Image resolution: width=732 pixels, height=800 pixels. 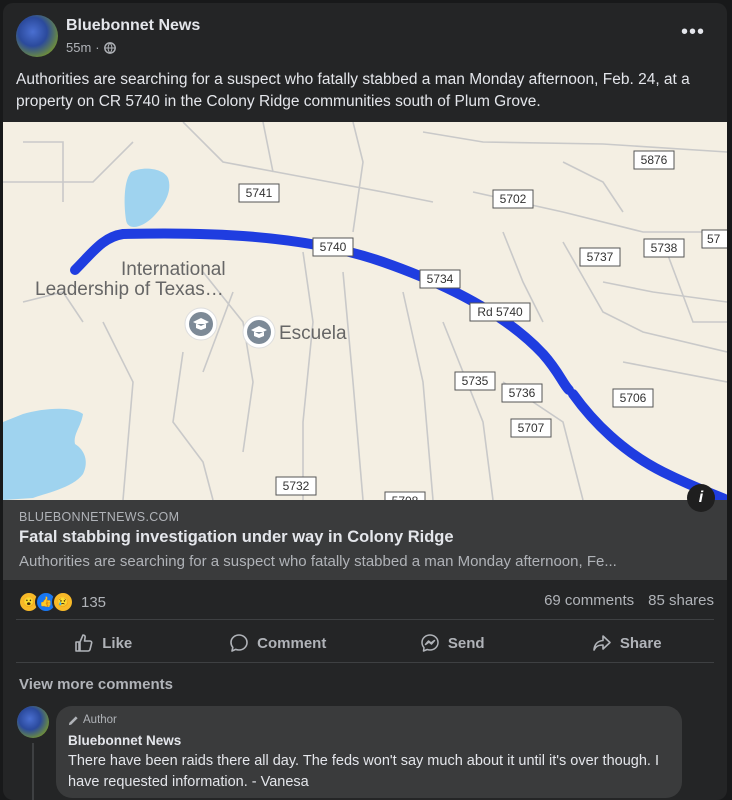 What do you see at coordinates (94, 602) in the screenshot?
I see `reaction-count: 135` at bounding box center [94, 602].